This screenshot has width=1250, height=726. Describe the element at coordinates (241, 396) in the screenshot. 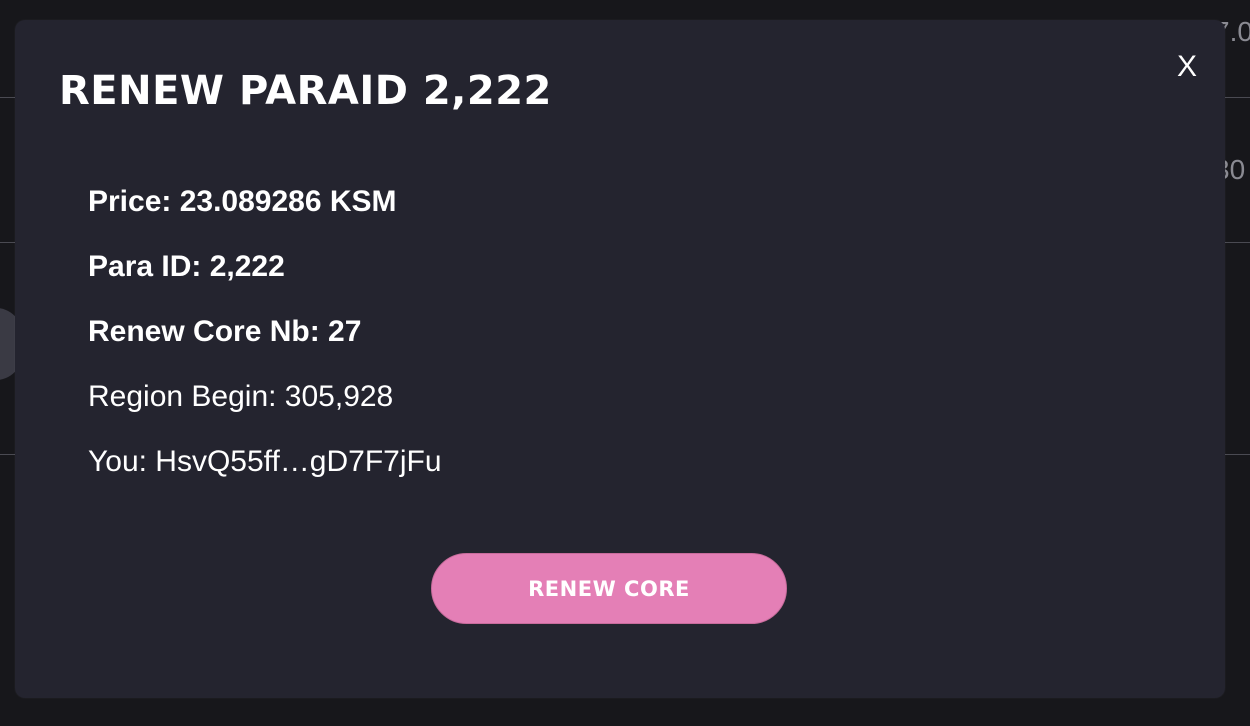

I see `region-begin-label: Region Begin: 305,928` at that location.